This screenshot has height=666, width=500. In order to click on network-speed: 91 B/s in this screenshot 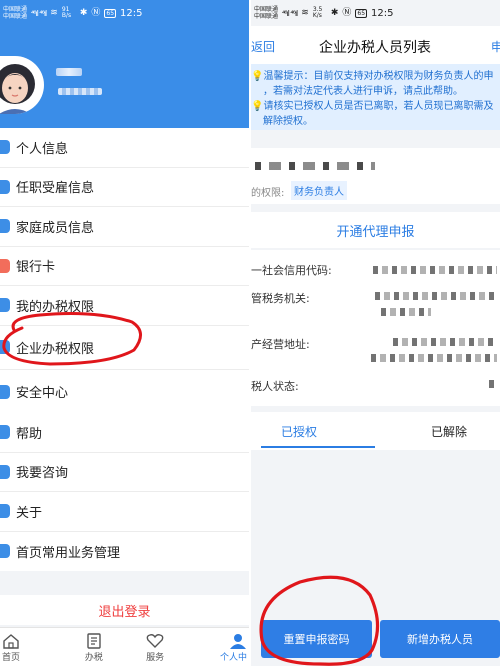, I will do `click(66, 12)`.